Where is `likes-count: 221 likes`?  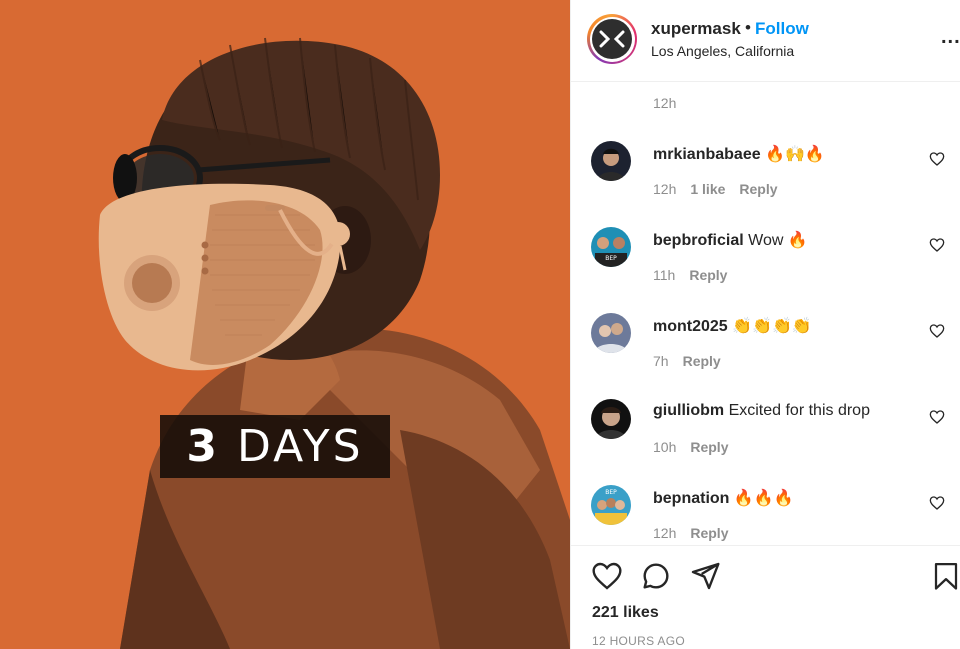 likes-count: 221 likes is located at coordinates (625, 613).